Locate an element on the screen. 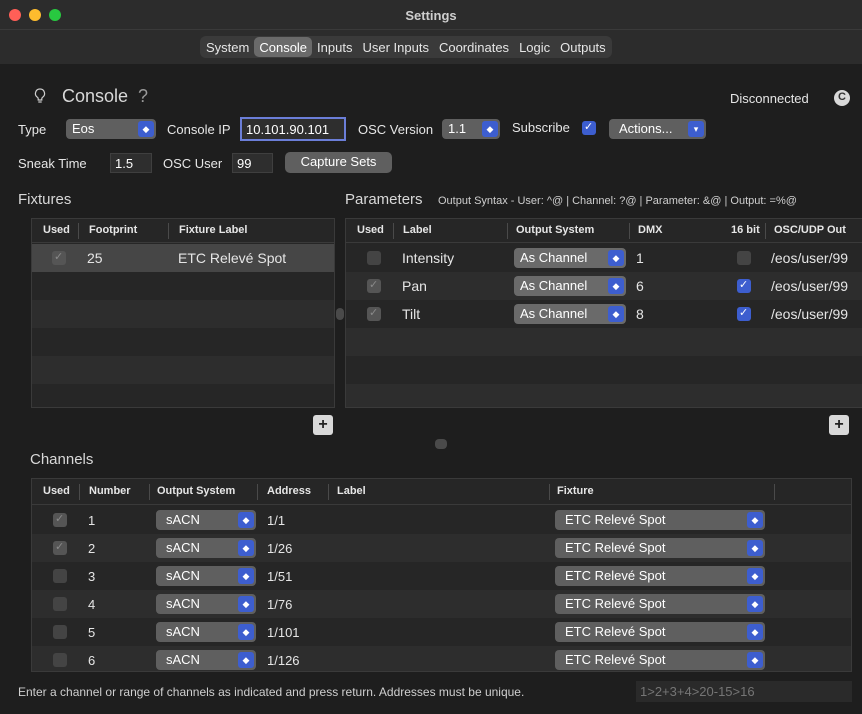  table-row: 4 sACN ◆ 1/76 ETC Relevé Spot ◆ is located at coordinates (441, 604).